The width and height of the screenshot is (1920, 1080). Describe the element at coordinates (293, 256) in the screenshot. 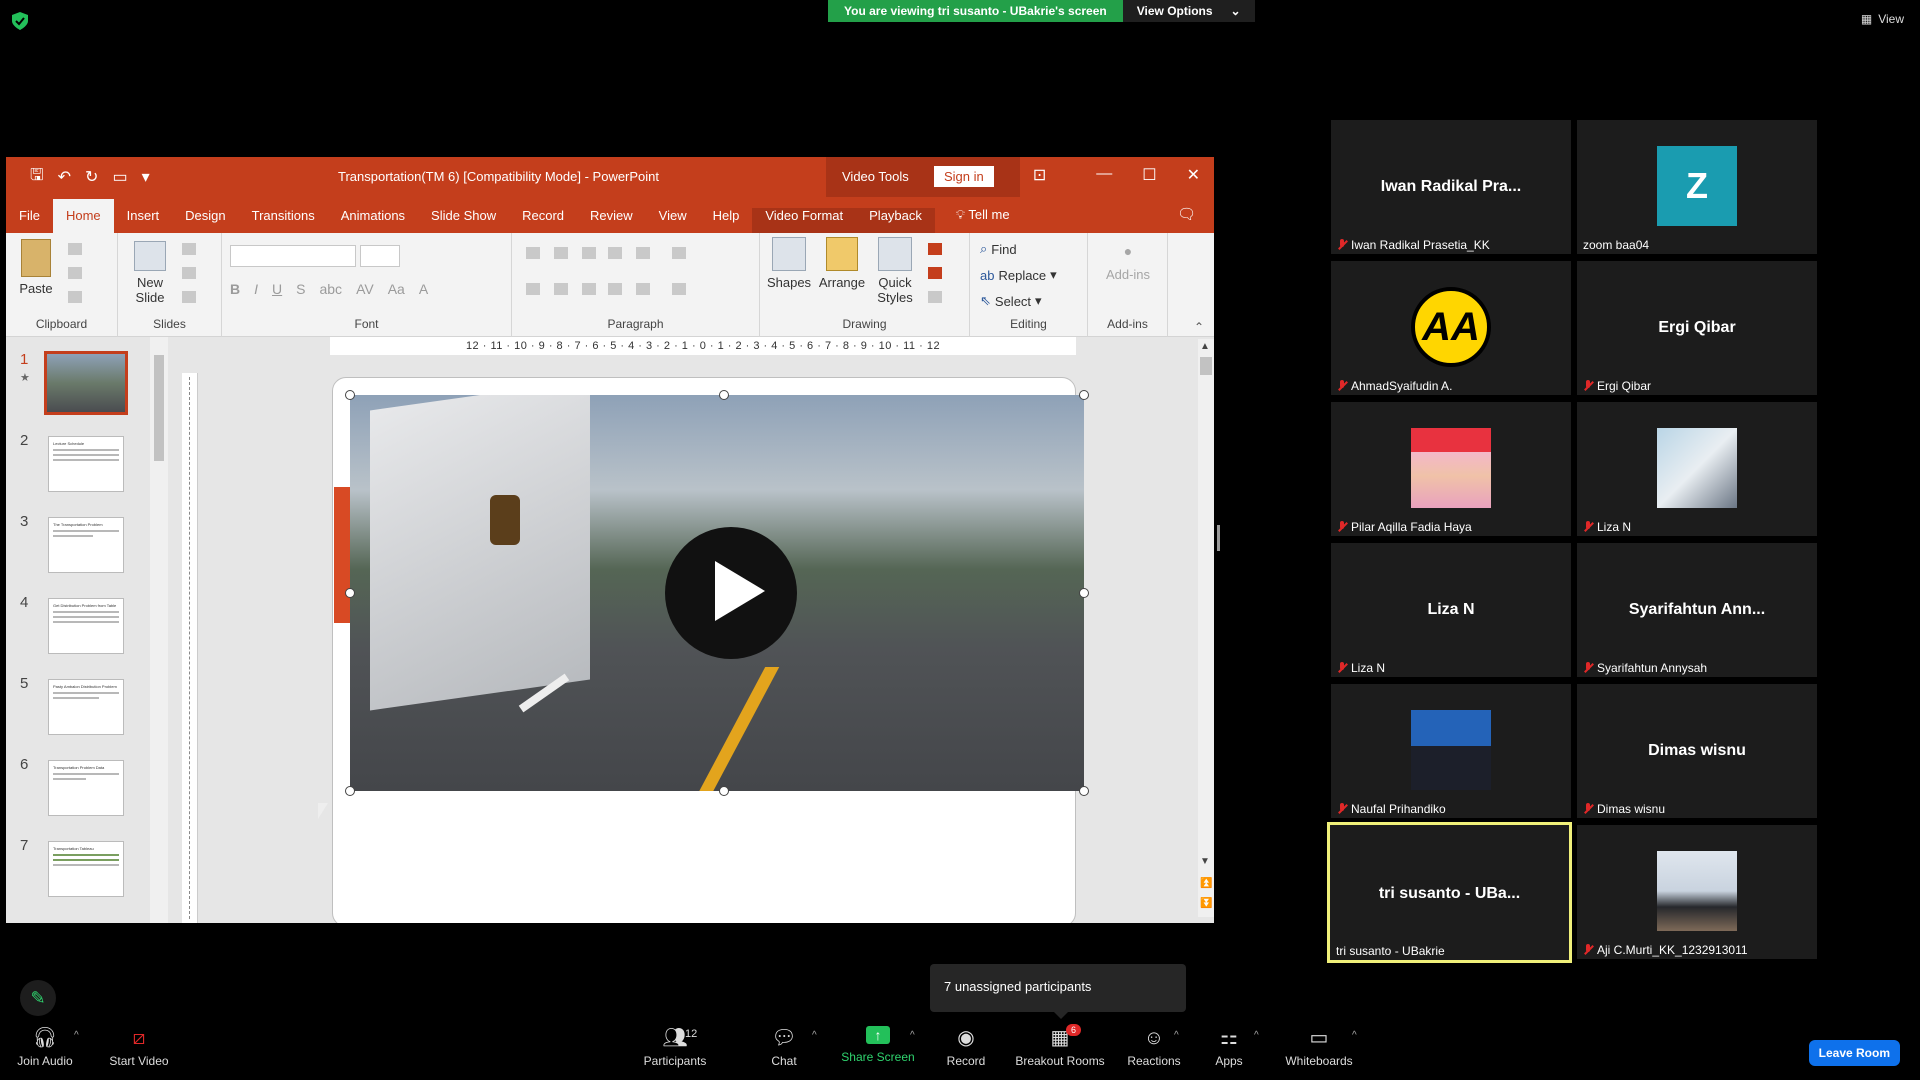

I see `font-name-select` at that location.